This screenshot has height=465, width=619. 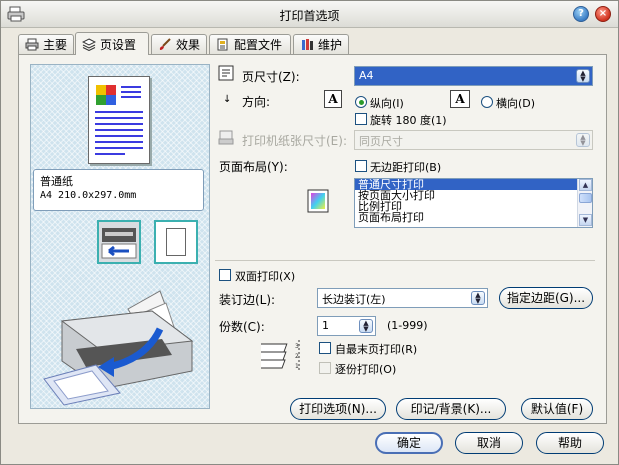 What do you see at coordinates (366, 326) in the screenshot?
I see `stepper-arrows-icon: ▲ ▼` at bounding box center [366, 326].